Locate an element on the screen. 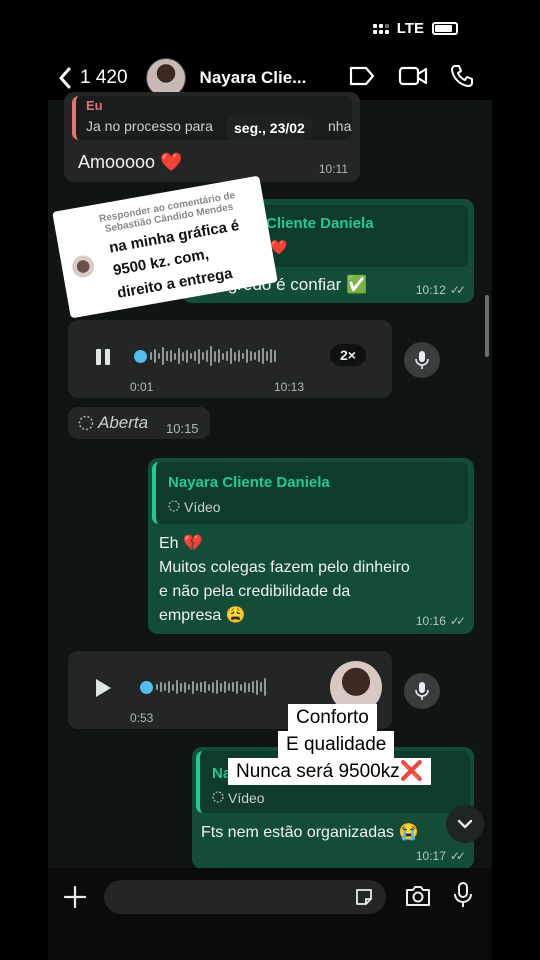  composer-bar is located at coordinates (270, 914).